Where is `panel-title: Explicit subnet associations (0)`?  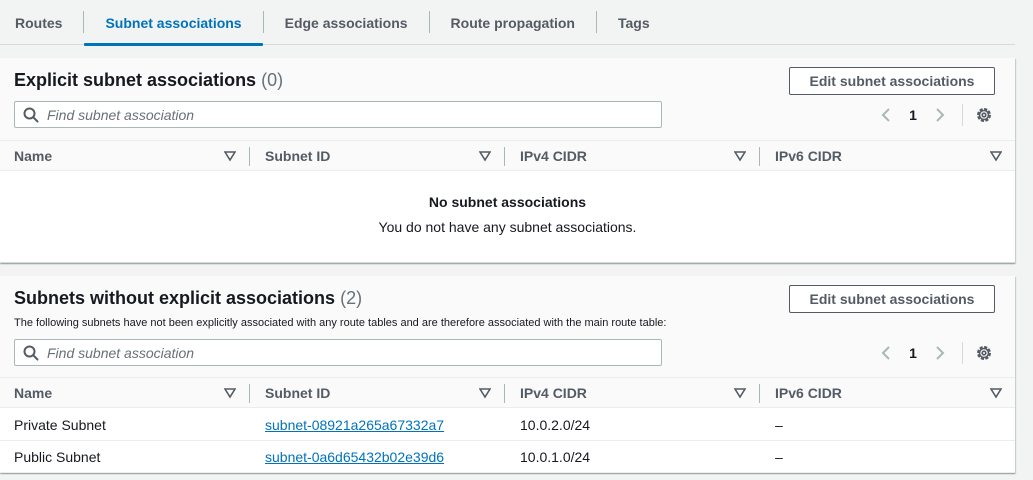 panel-title: Explicit subnet associations (0) is located at coordinates (148, 80).